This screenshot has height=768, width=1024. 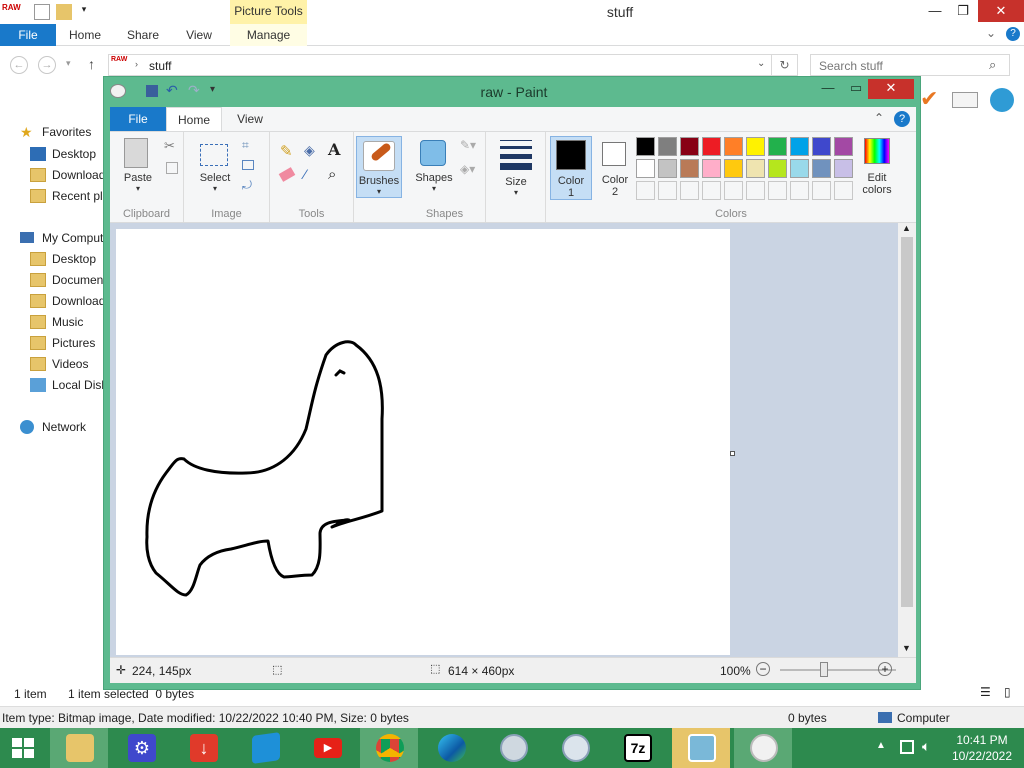 I want to click on fill-shape-icon: ◈▾, so click(x=467, y=169).